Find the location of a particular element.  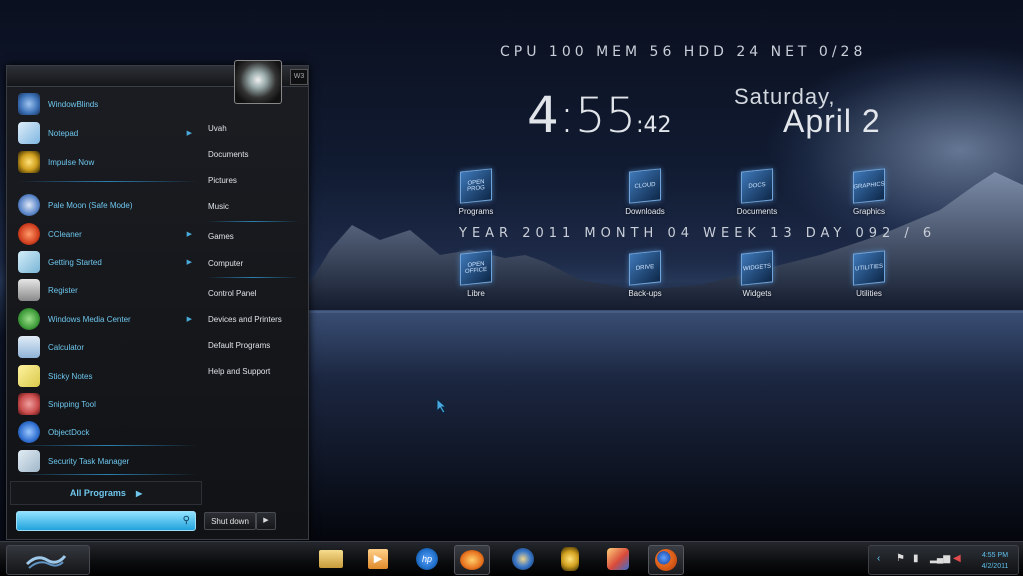

taskbar-pale-moon is located at coordinates (523, 559).